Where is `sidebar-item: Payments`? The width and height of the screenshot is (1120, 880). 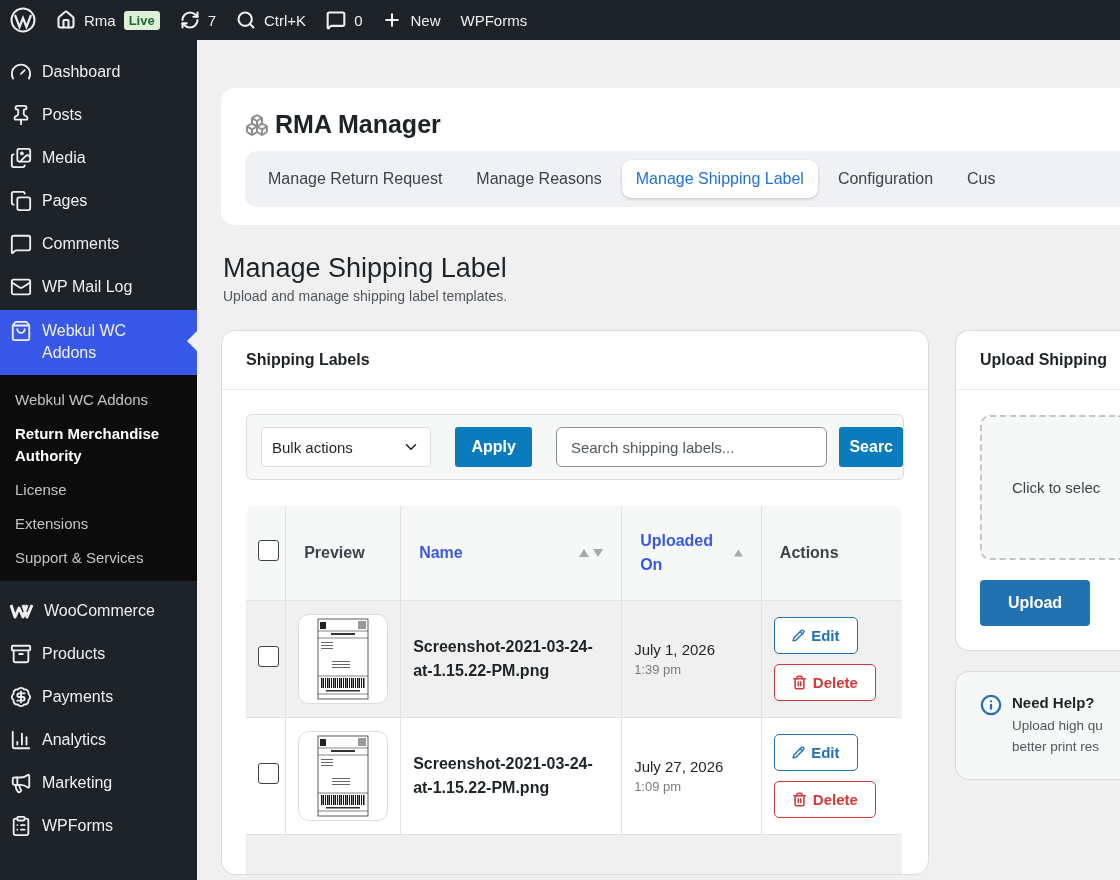
sidebar-item: Payments is located at coordinates (98, 697).